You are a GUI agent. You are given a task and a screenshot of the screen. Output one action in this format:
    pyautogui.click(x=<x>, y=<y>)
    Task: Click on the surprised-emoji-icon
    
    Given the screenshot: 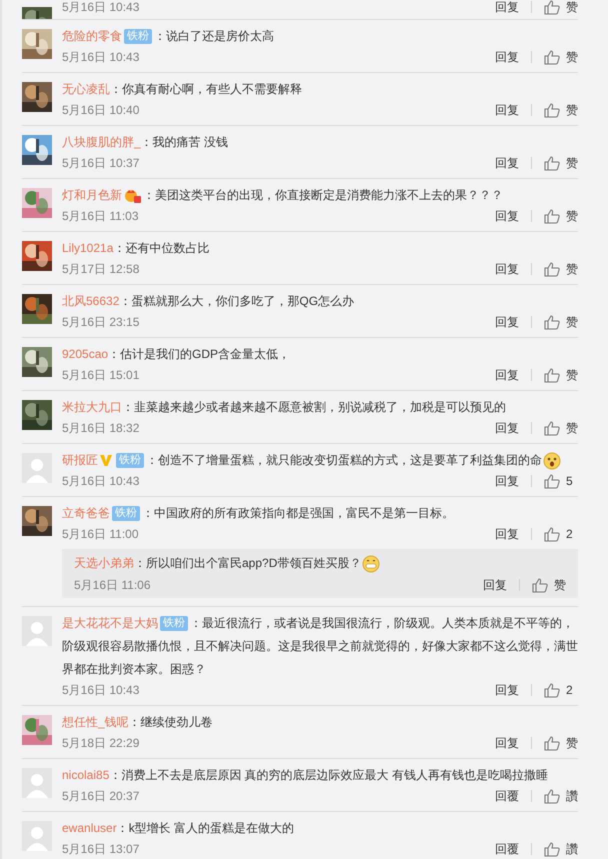 What is the action you would take?
    pyautogui.click(x=552, y=461)
    